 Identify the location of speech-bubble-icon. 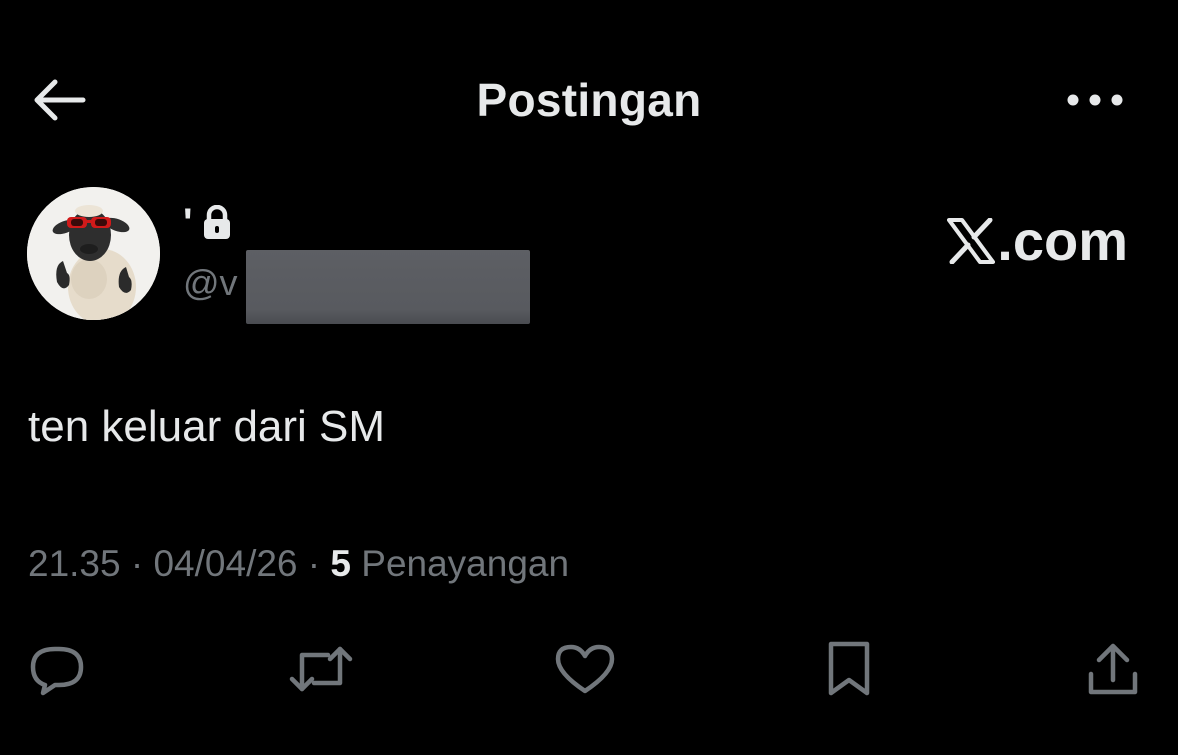
(57, 671).